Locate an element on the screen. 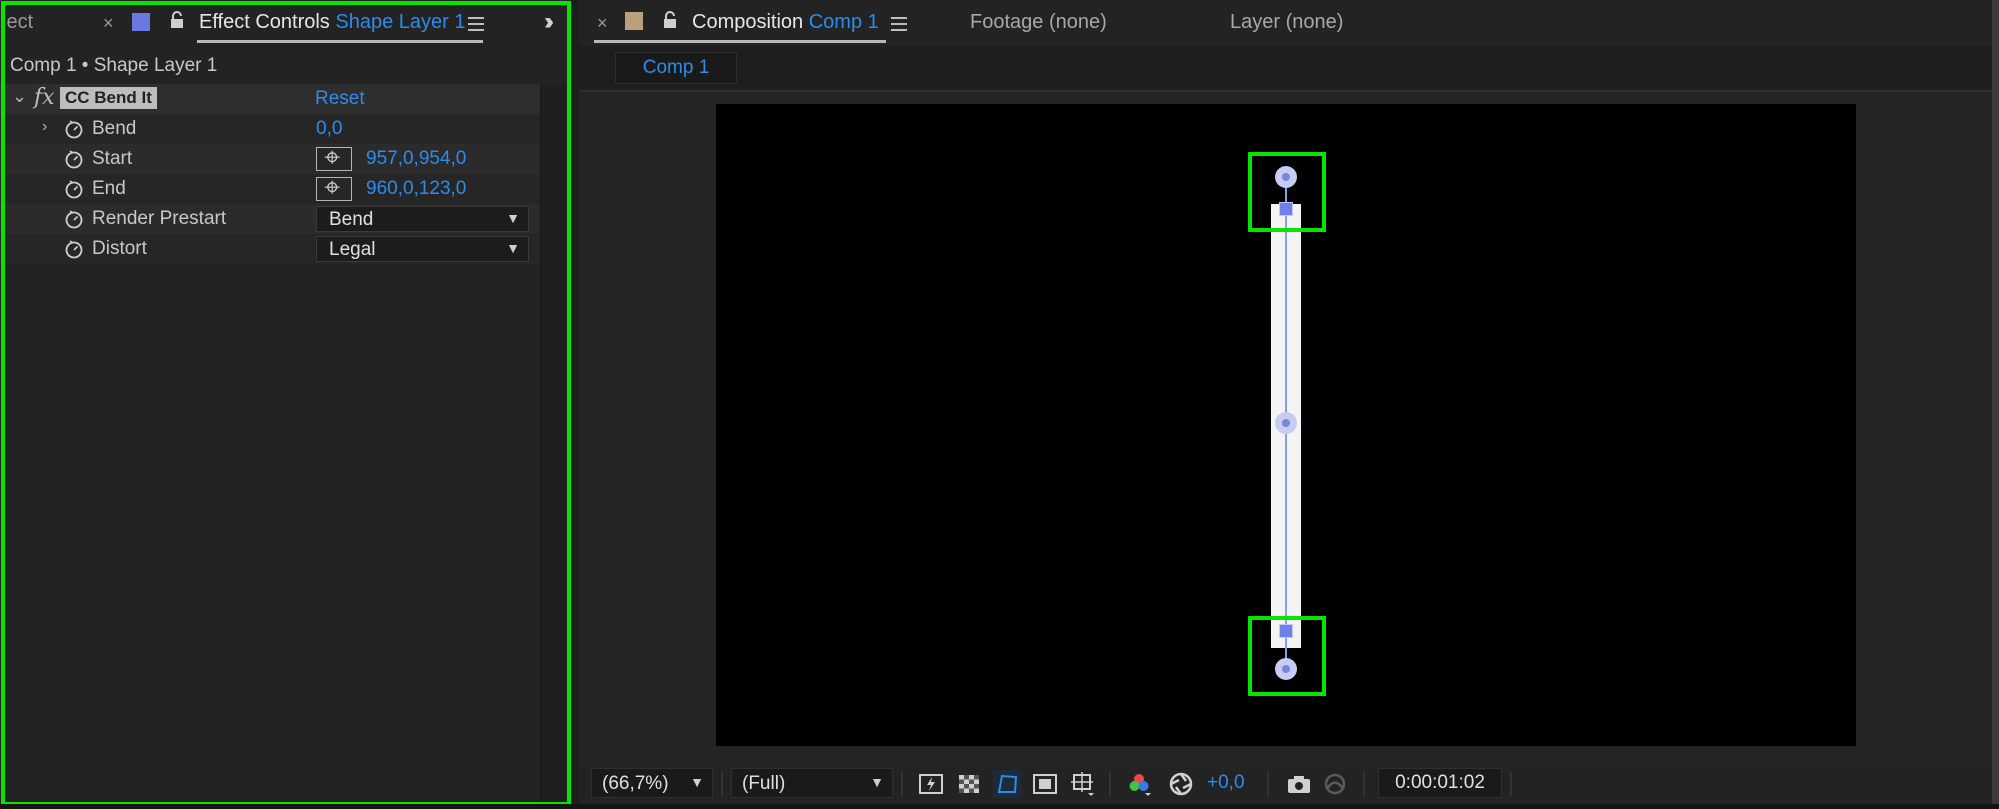 The image size is (1999, 809). effect-name: CC Bend It is located at coordinates (108, 98).